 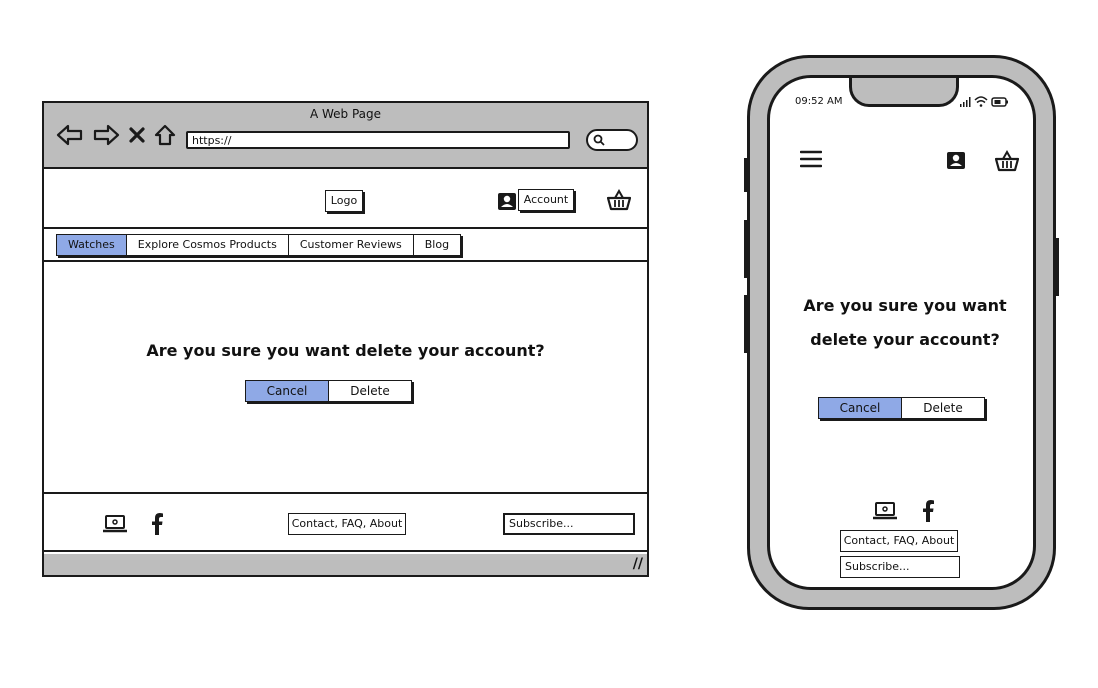 What do you see at coordinates (819, 101) in the screenshot?
I see `status-time: 09:52 AM` at bounding box center [819, 101].